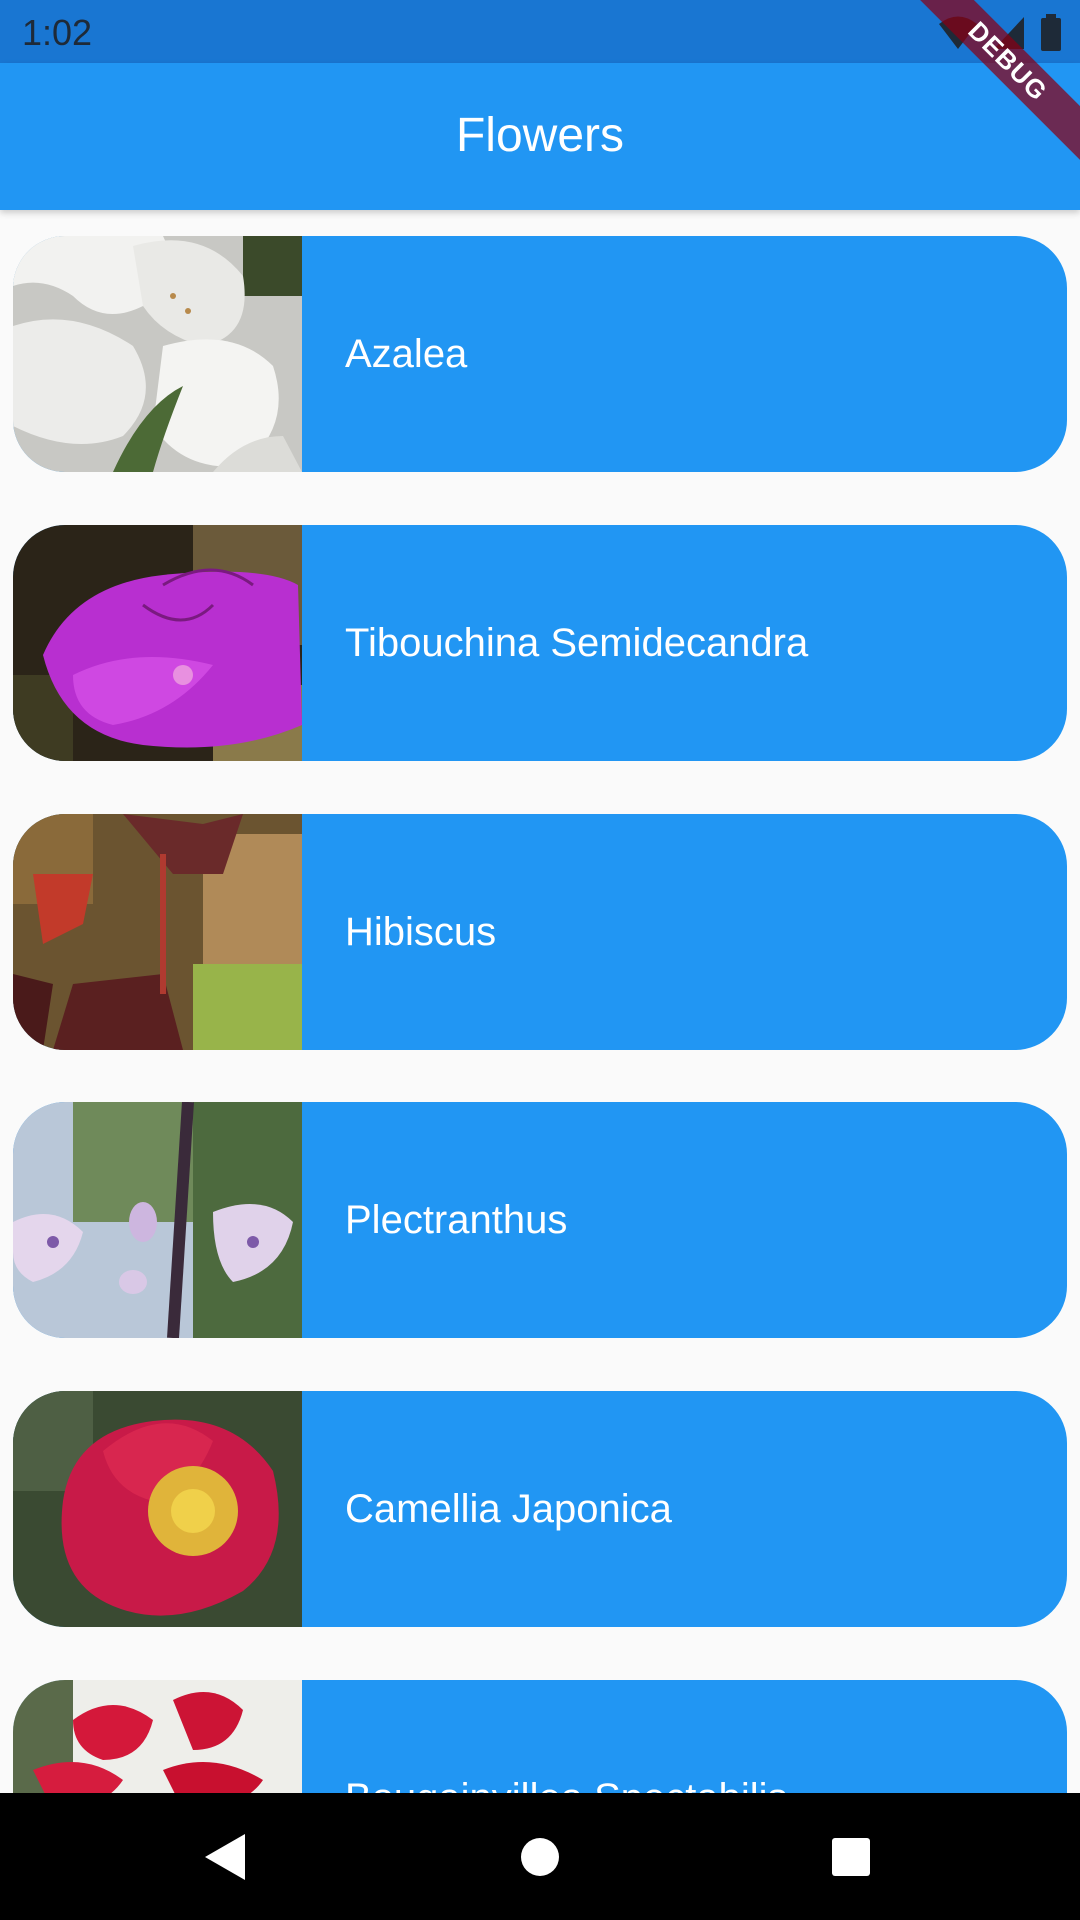 This screenshot has width=1080, height=1920. What do you see at coordinates (545, 1737) in the screenshot?
I see `flower-name: Bougainvillea Spectabilis` at bounding box center [545, 1737].